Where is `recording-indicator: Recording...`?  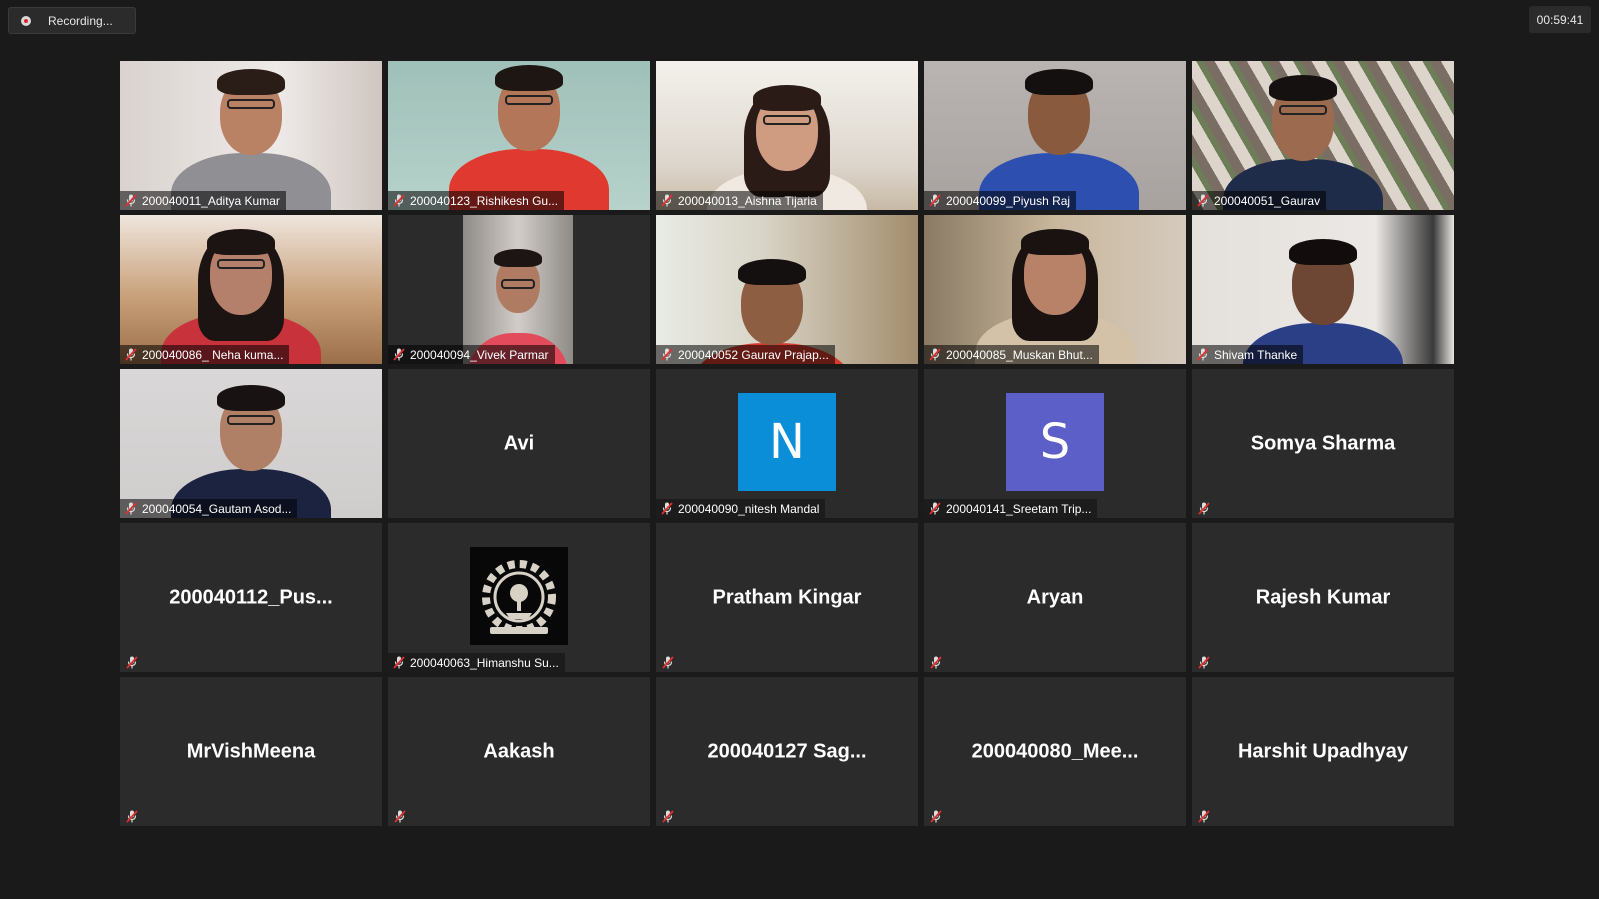
recording-indicator: Recording... is located at coordinates (72, 20).